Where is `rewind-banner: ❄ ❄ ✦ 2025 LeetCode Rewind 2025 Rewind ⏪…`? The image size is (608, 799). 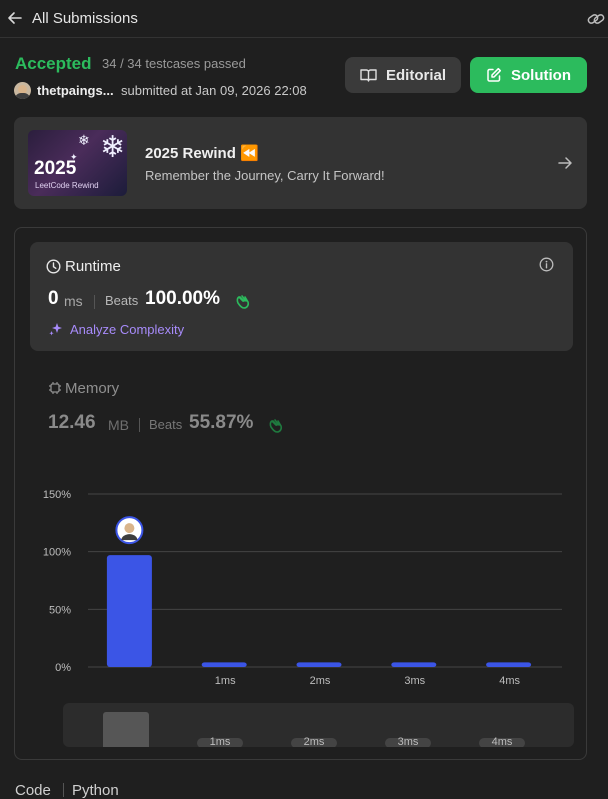
rewind-banner: ❄ ❄ ✦ 2025 LeetCode Rewind 2025 Rewind ⏪… is located at coordinates (300, 163).